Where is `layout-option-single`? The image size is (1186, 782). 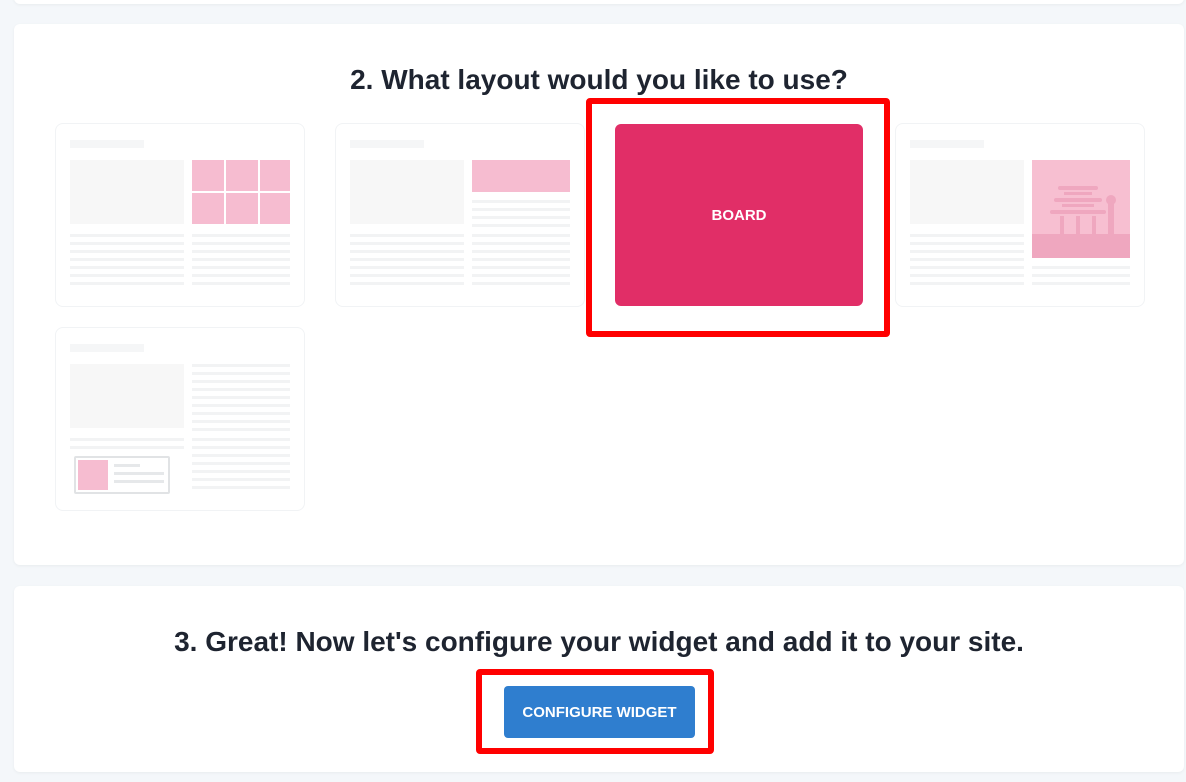
layout-option-single is located at coordinates (1020, 215).